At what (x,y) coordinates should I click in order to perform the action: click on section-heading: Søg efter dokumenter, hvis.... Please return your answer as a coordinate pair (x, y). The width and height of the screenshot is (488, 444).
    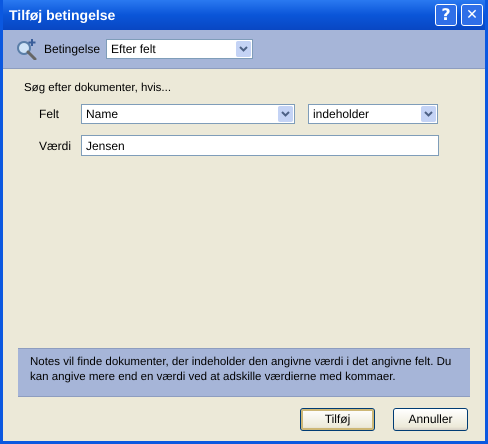
    Looking at the image, I should click on (98, 88).